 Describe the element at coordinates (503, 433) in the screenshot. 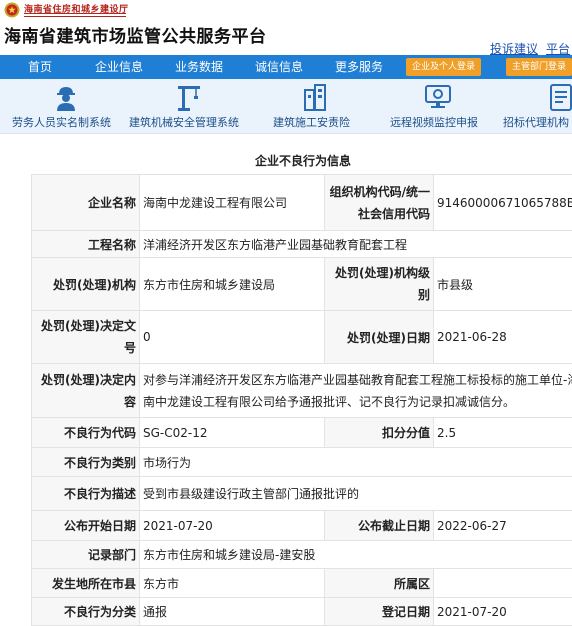

I see `deduction-score-value: 2.5` at that location.